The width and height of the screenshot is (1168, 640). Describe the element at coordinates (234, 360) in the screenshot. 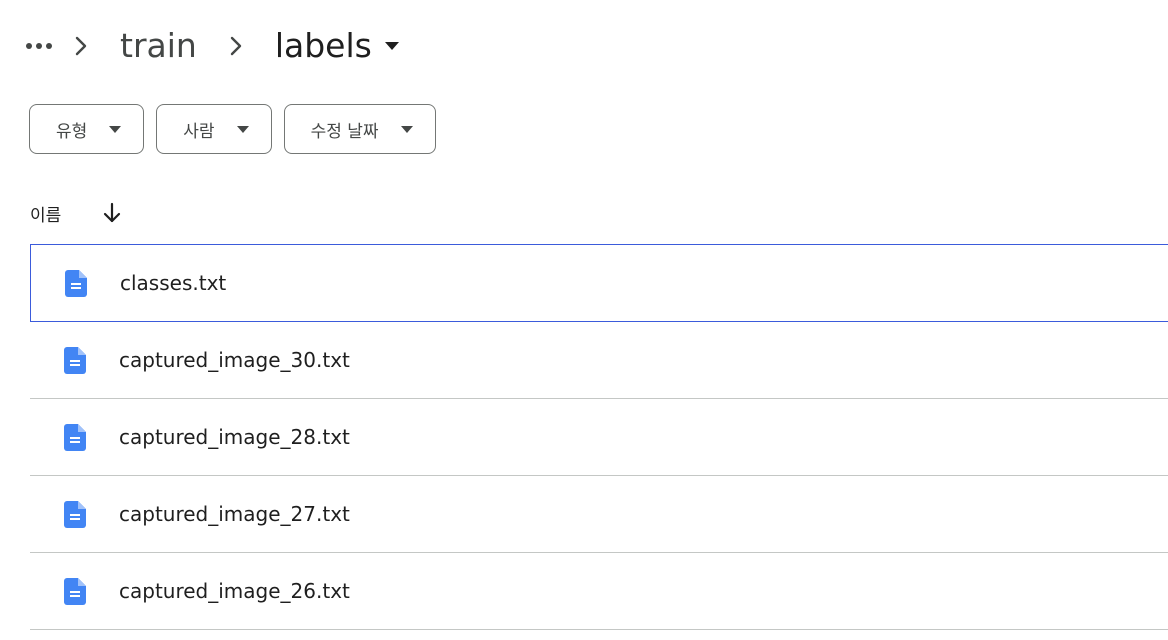

I see `file-name: captured_image_30.txt` at that location.